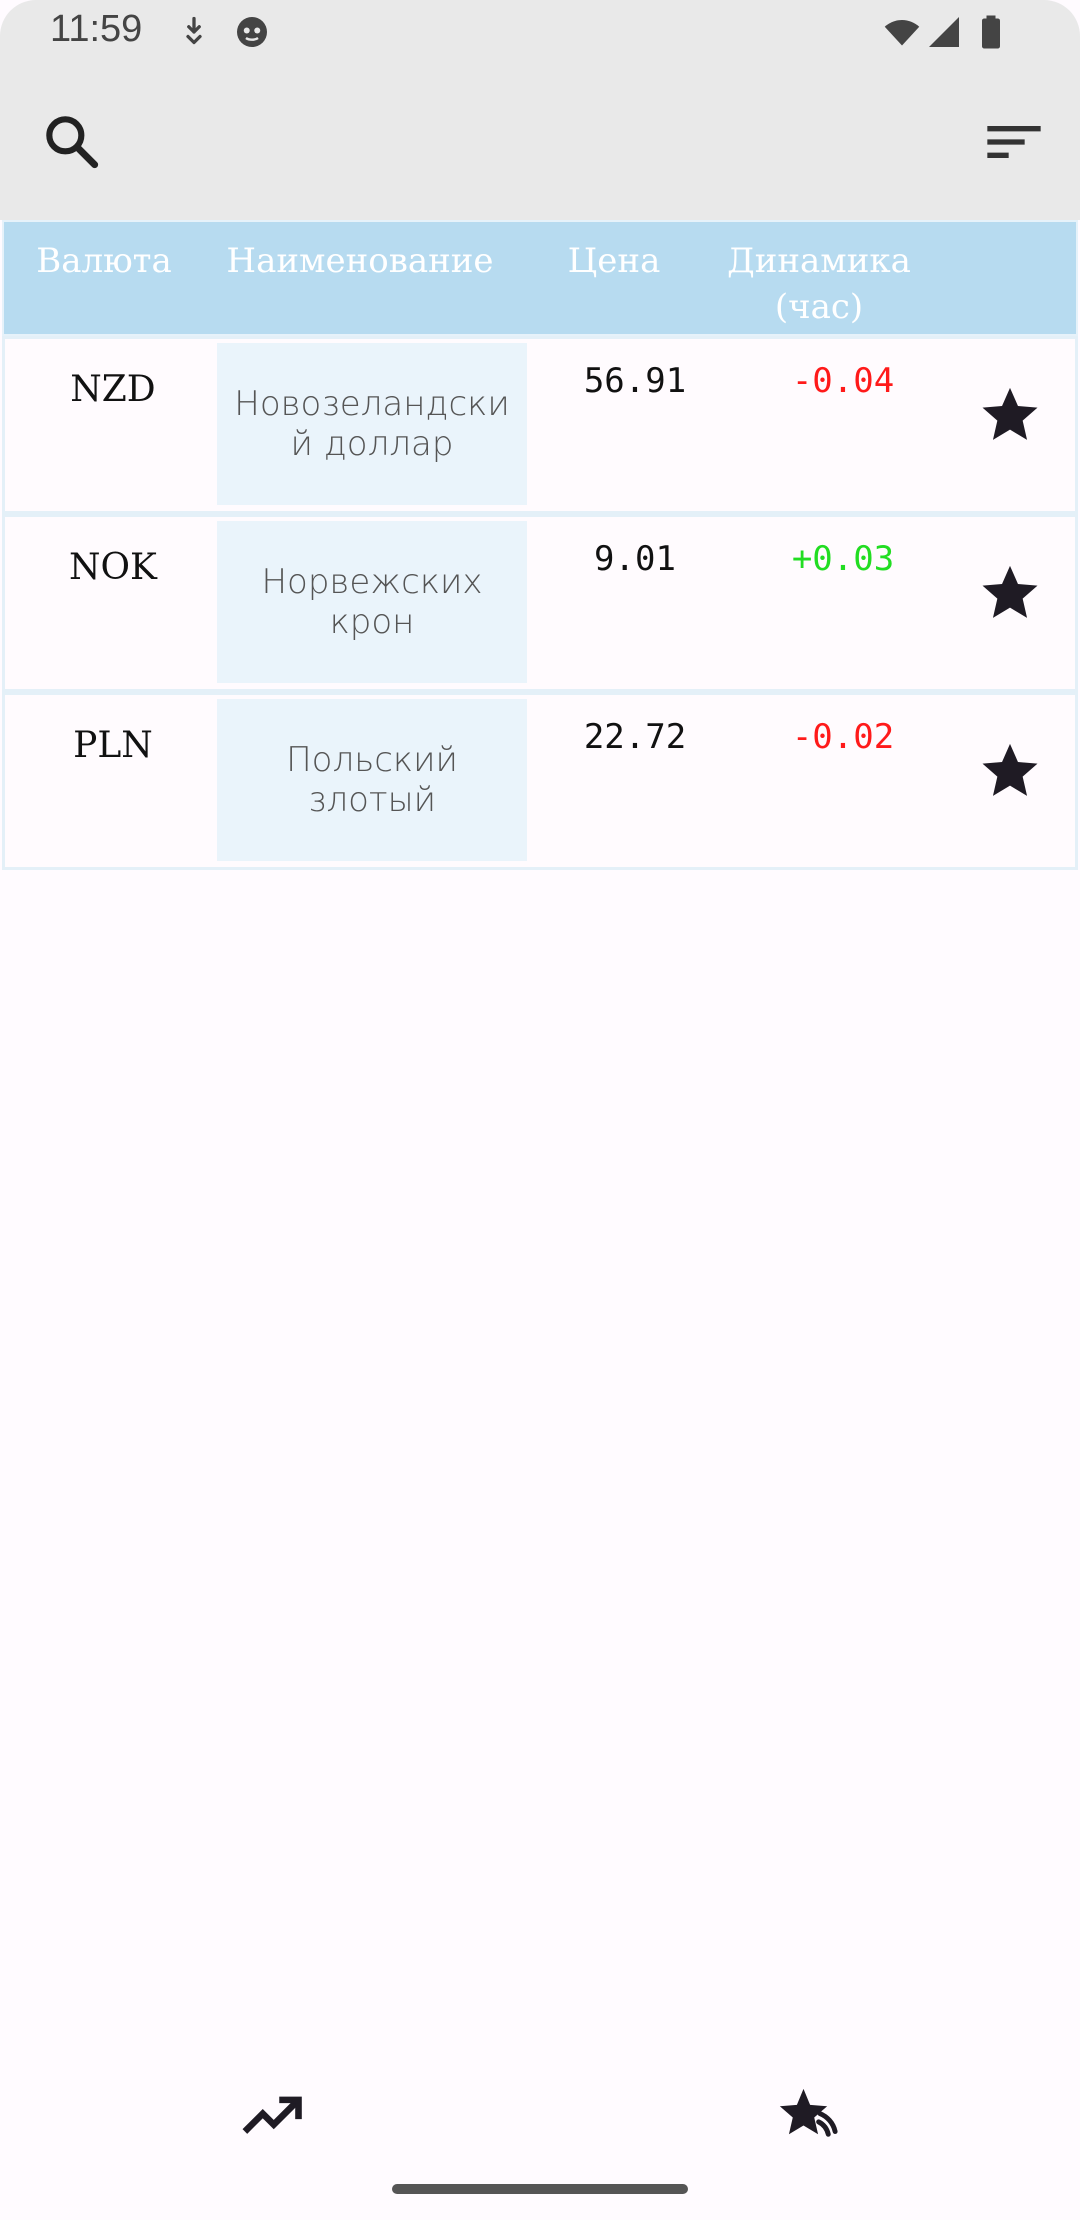 The image size is (1080, 2220). I want to click on download-status-icon, so click(194, 30).